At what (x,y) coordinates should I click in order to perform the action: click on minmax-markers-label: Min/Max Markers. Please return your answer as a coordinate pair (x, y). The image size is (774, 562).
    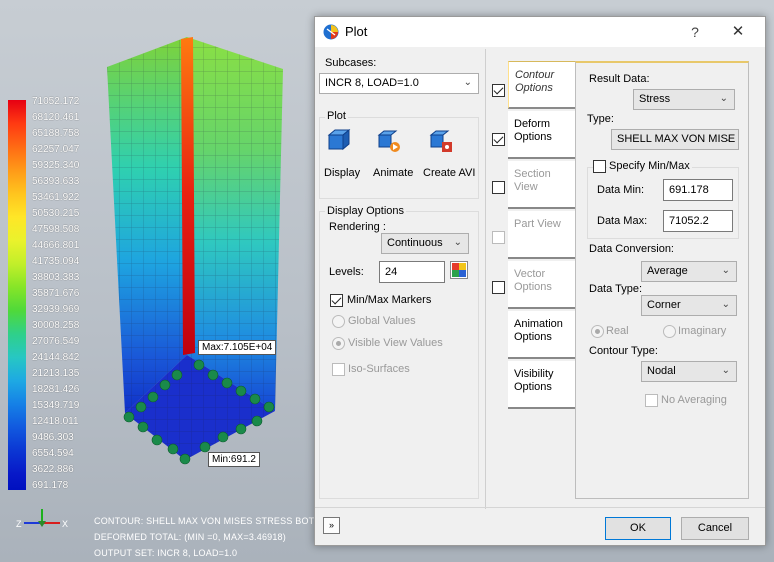
    Looking at the image, I should click on (389, 300).